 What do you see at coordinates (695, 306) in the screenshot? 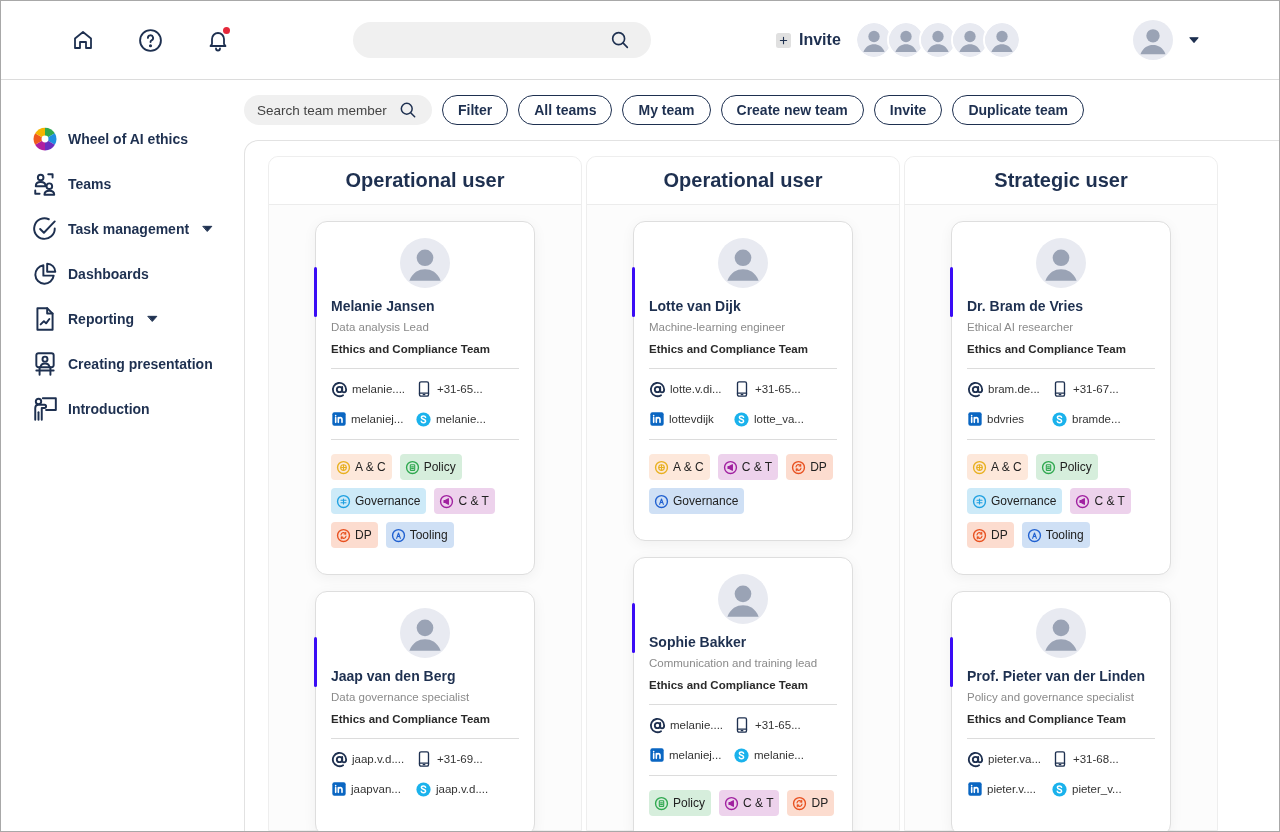
I see `member-name: Lotte van Dijk` at bounding box center [695, 306].